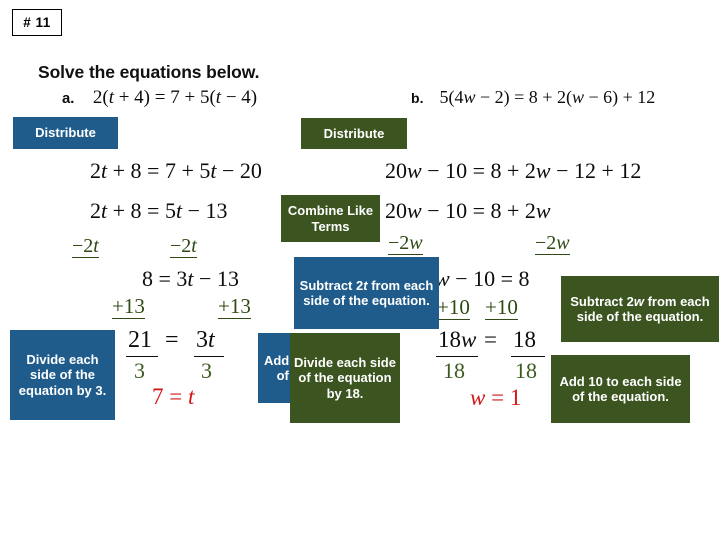 The height and width of the screenshot is (540, 720). I want to click on problem-b-add-right: +10, so click(501, 307).